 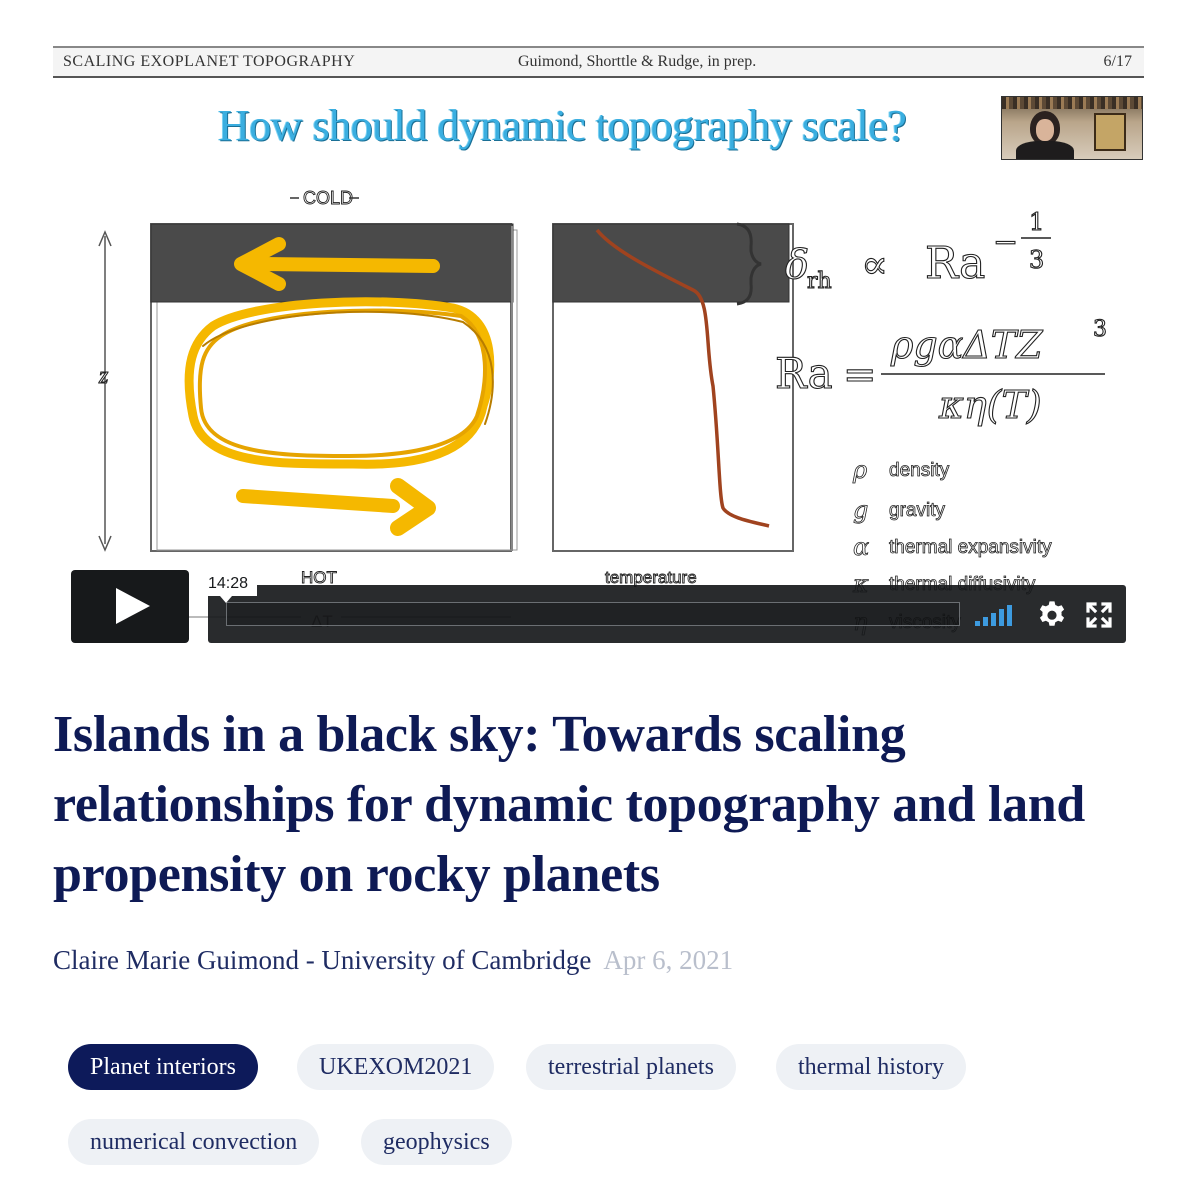 What do you see at coordinates (859, 470) in the screenshot?
I see `legend-symbol: ρ` at bounding box center [859, 470].